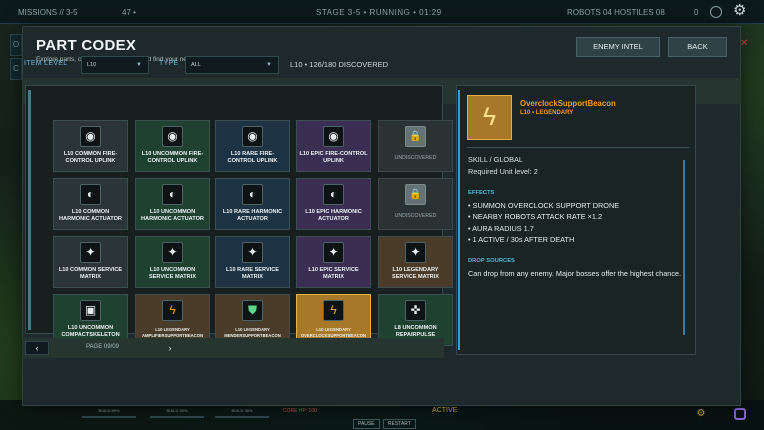 Image resolution: width=764 pixels, height=430 pixels. Describe the element at coordinates (242, 413) in the screenshot. I see `build-progress-3: BUILD 38%` at that location.